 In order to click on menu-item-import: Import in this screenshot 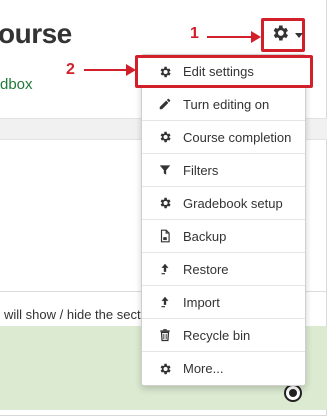, I will do `click(223, 302)`.